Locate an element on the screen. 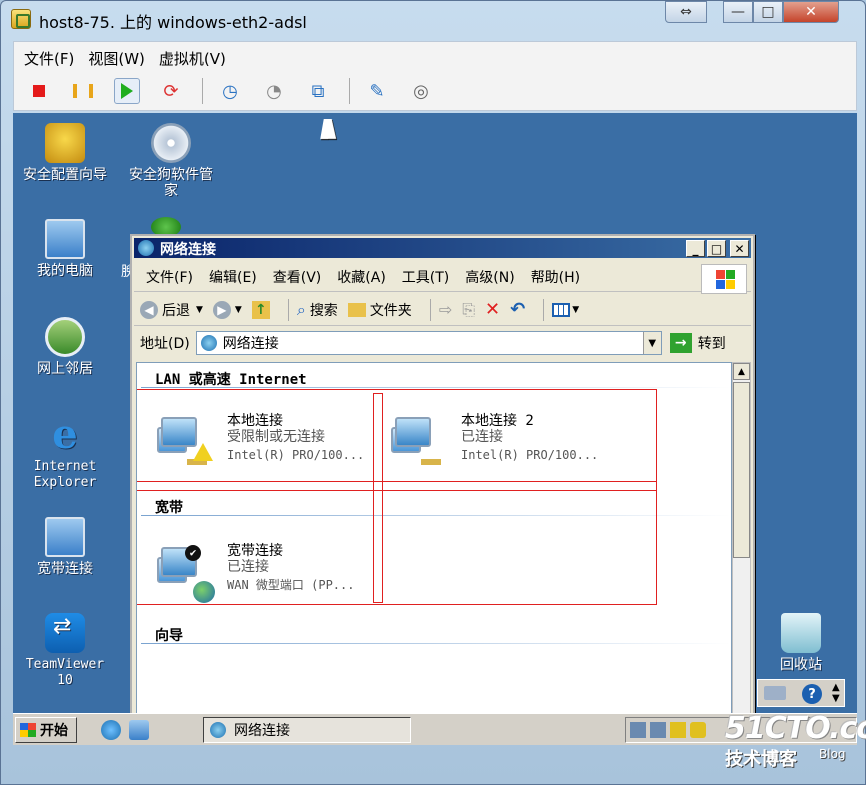 Image resolution: width=866 pixels, height=785 pixels. copy-to-icon: ⎘ is located at coordinates (469, 309).